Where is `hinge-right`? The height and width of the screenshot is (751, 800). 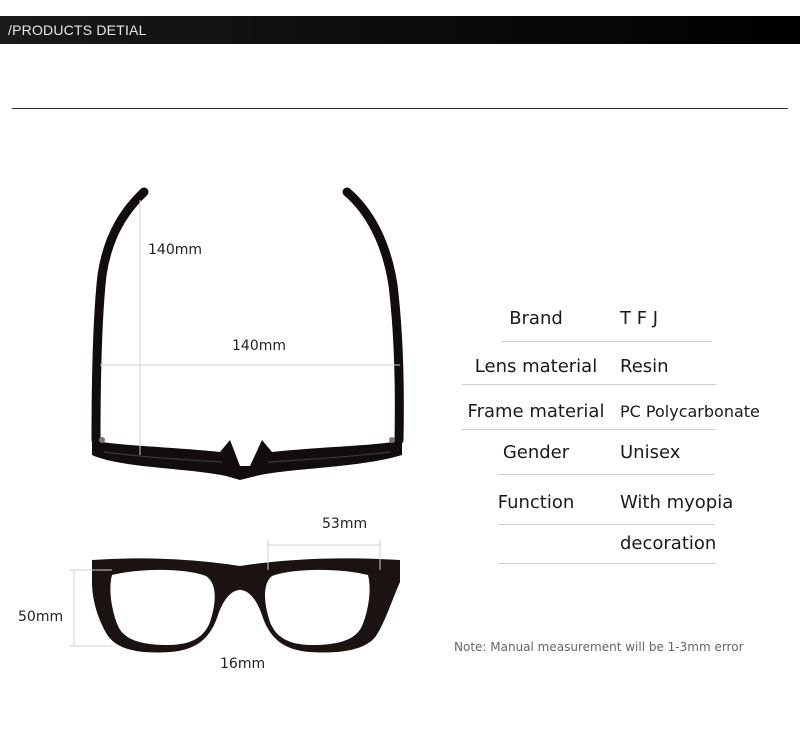 hinge-right is located at coordinates (392, 440).